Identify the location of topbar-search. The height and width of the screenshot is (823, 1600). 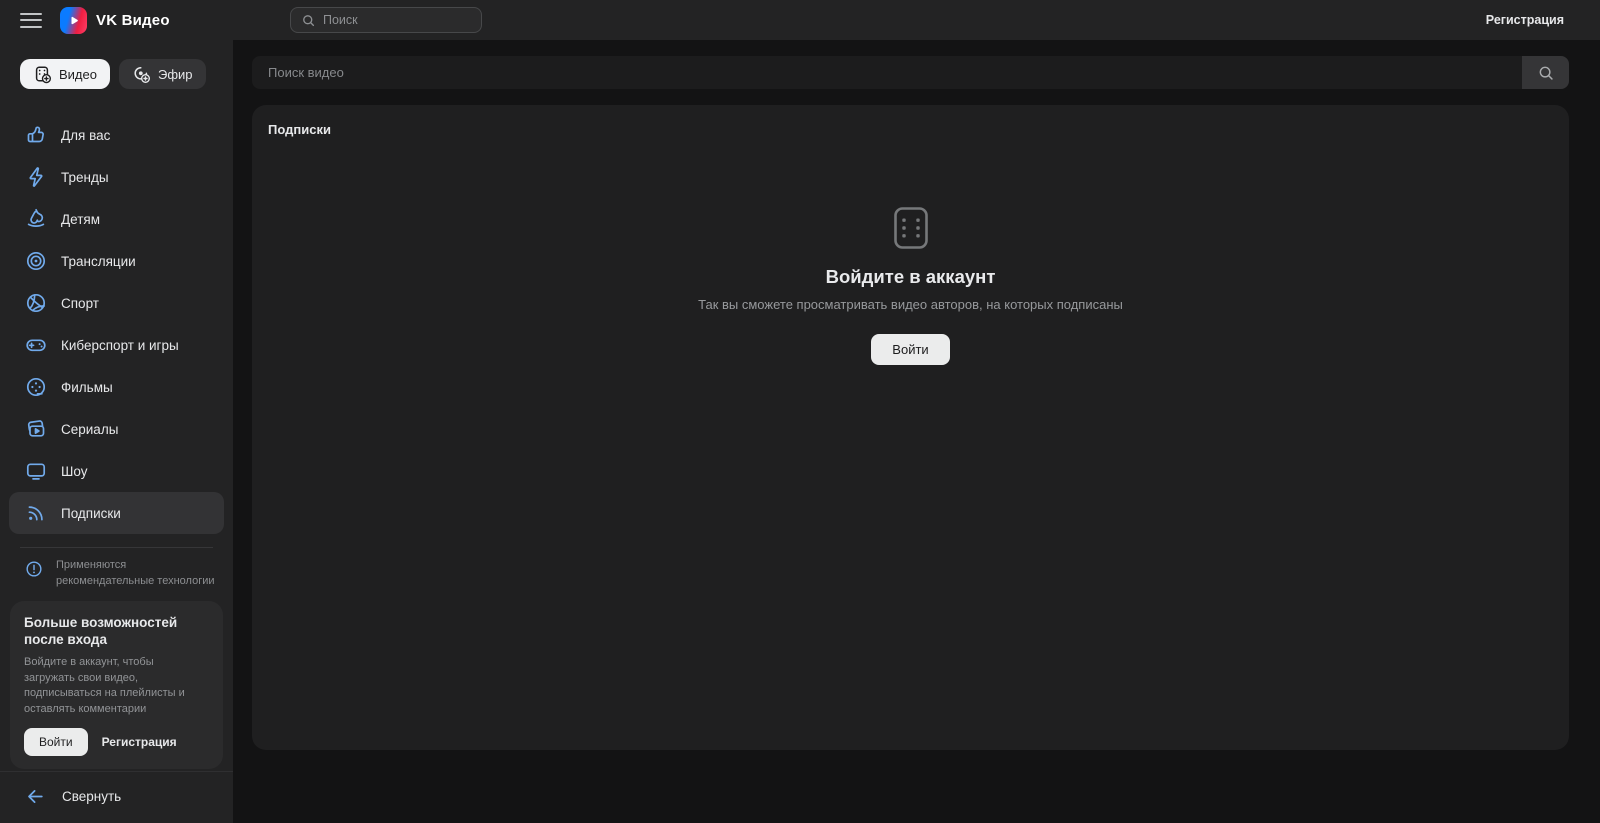
(386, 20).